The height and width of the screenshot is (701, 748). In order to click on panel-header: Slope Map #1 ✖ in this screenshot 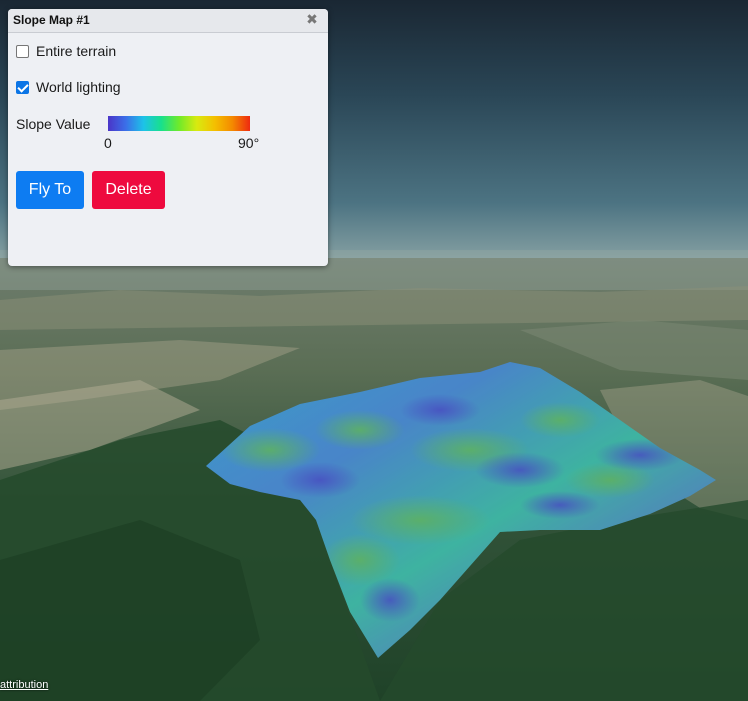, I will do `click(168, 21)`.